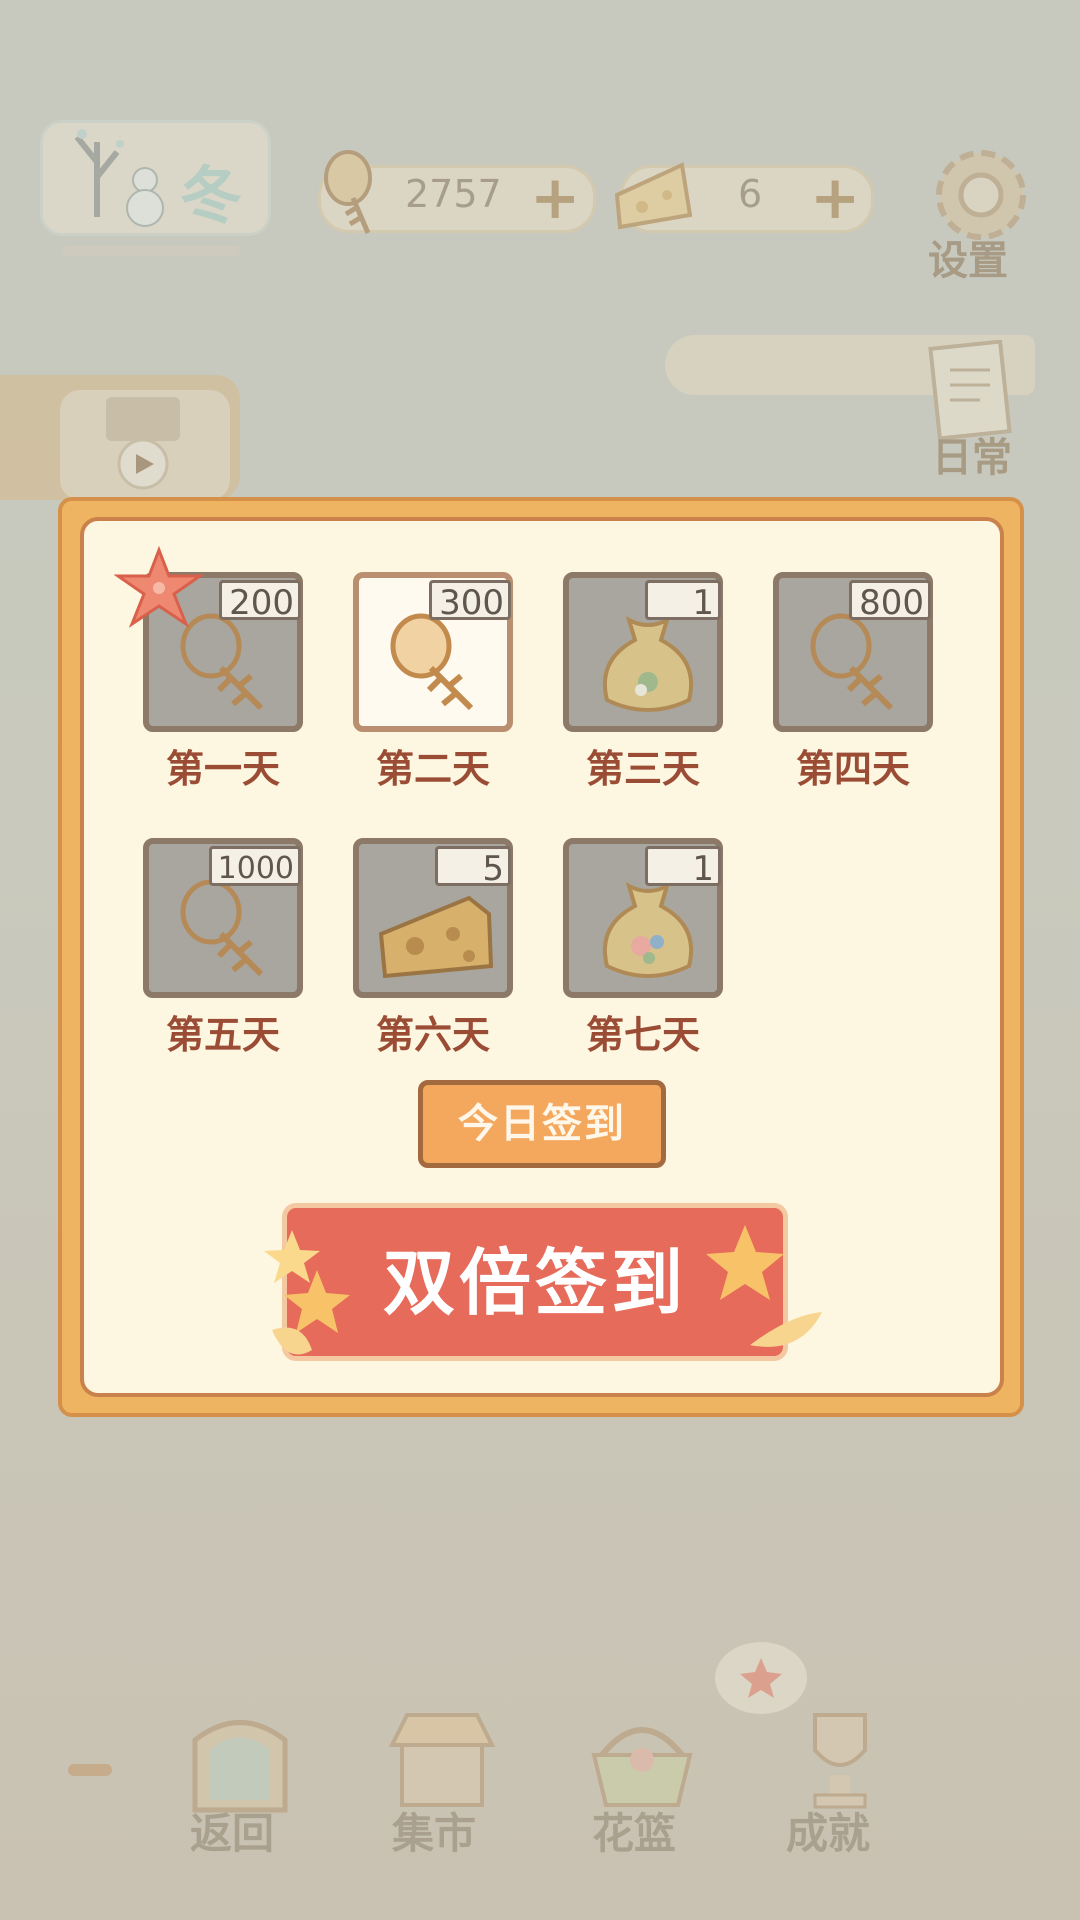 This screenshot has width=1080, height=1920. Describe the element at coordinates (634, 1830) in the screenshot. I see `nav-basket-label: 花篮` at that location.